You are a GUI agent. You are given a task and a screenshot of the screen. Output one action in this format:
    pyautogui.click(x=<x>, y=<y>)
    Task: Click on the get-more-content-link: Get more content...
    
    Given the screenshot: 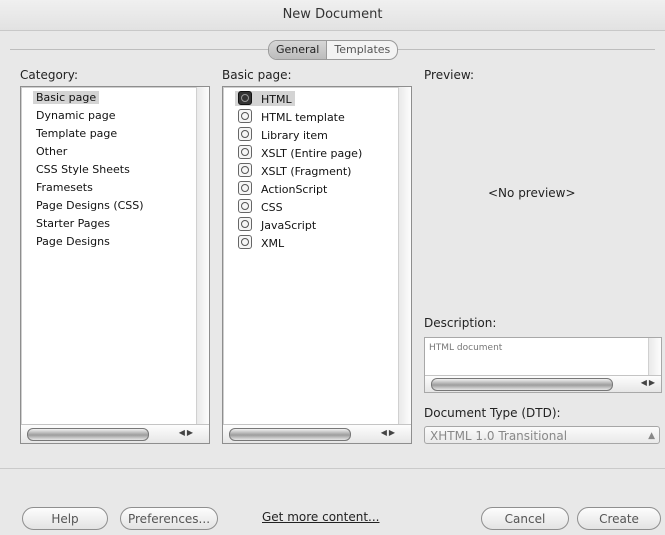 What is the action you would take?
    pyautogui.click(x=321, y=517)
    